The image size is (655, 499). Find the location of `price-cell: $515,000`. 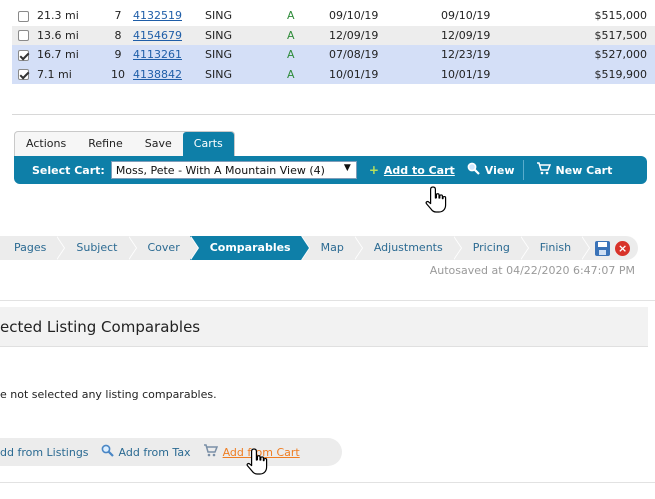

price-cell: $515,000 is located at coordinates (596, 16).